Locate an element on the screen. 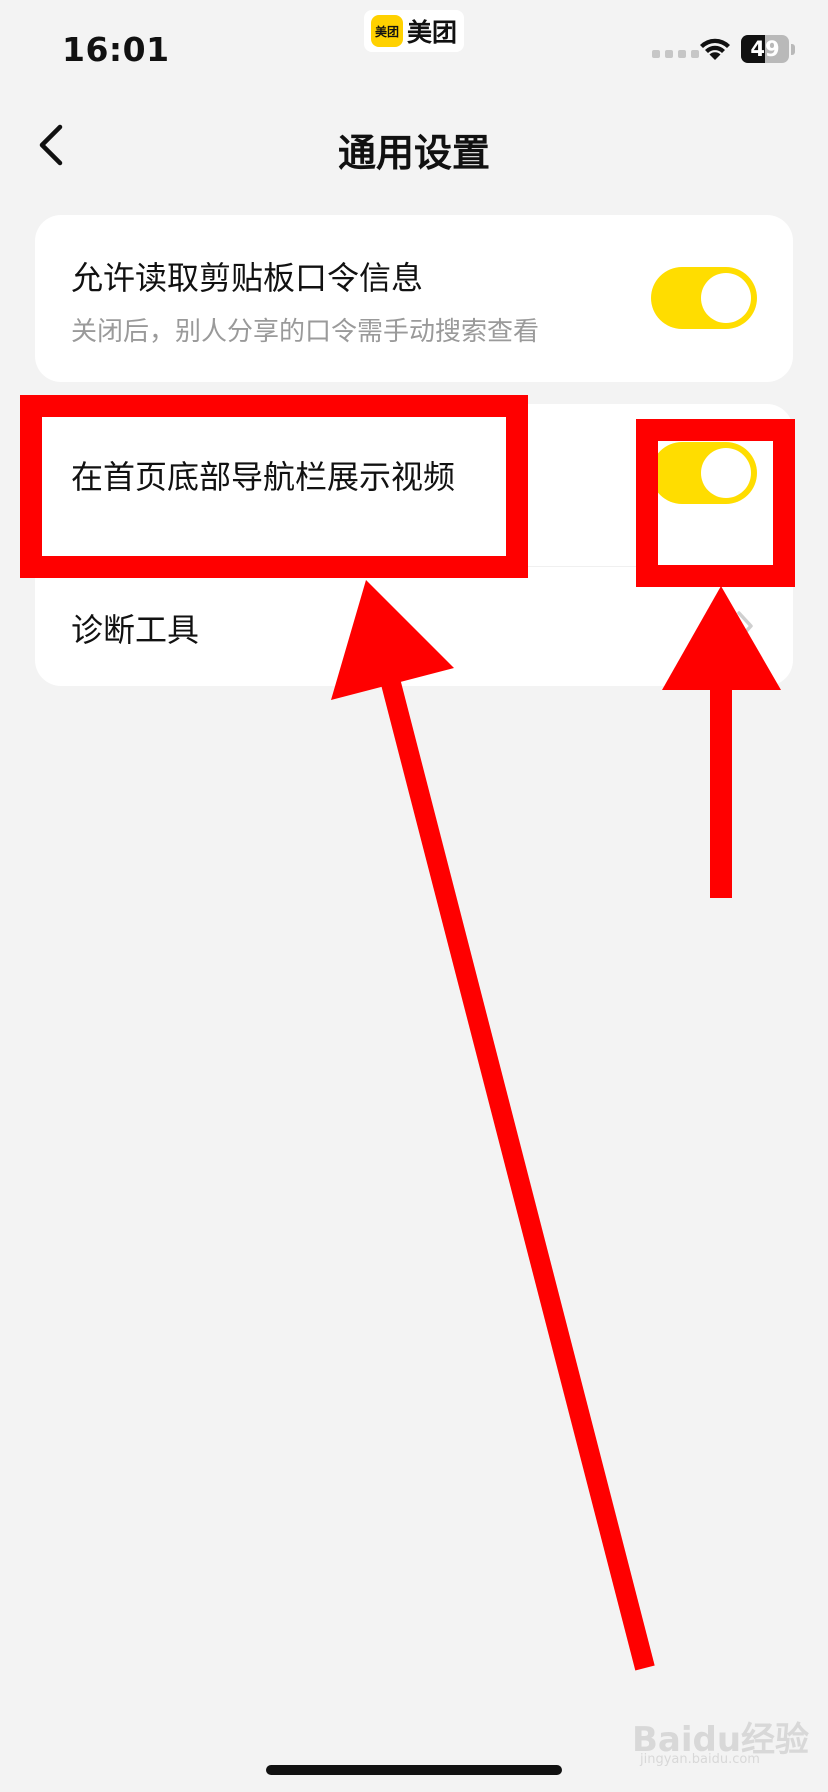 The image size is (828, 1792). battery-tip is located at coordinates (793, 49).